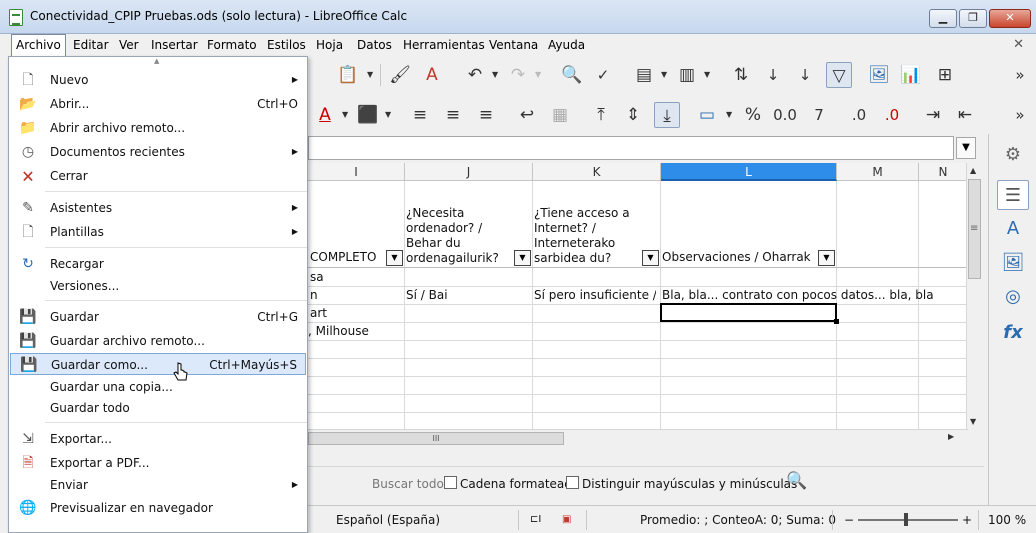  What do you see at coordinates (597, 172) in the screenshot?
I see `column-header-k: K` at bounding box center [597, 172].